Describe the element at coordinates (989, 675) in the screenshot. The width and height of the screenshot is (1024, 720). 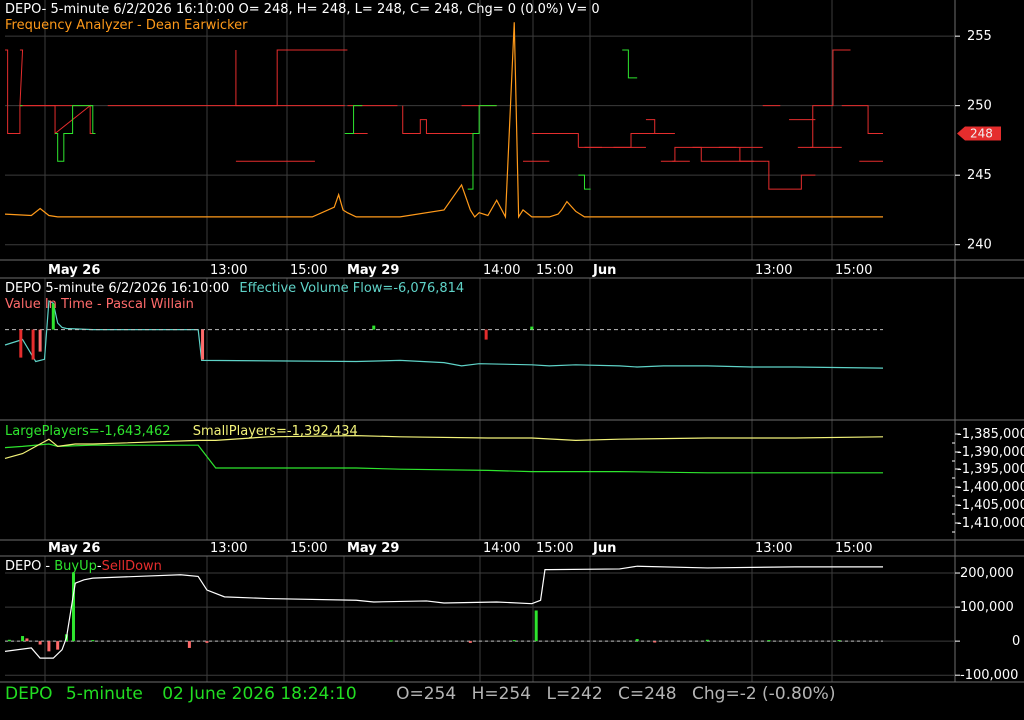
I see `y-tick-label: -100,000` at that location.